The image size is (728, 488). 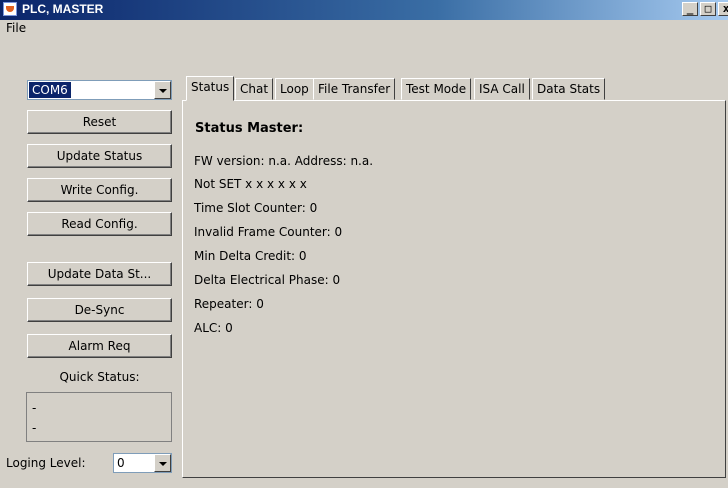 I want to click on logging-level-select: 0, so click(x=142, y=463).